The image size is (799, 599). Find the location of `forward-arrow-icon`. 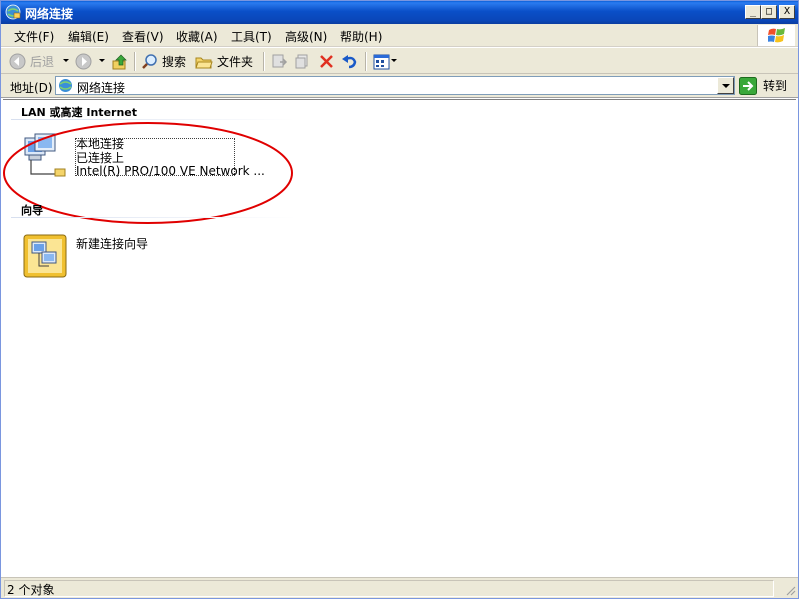

forward-arrow-icon is located at coordinates (83, 61).